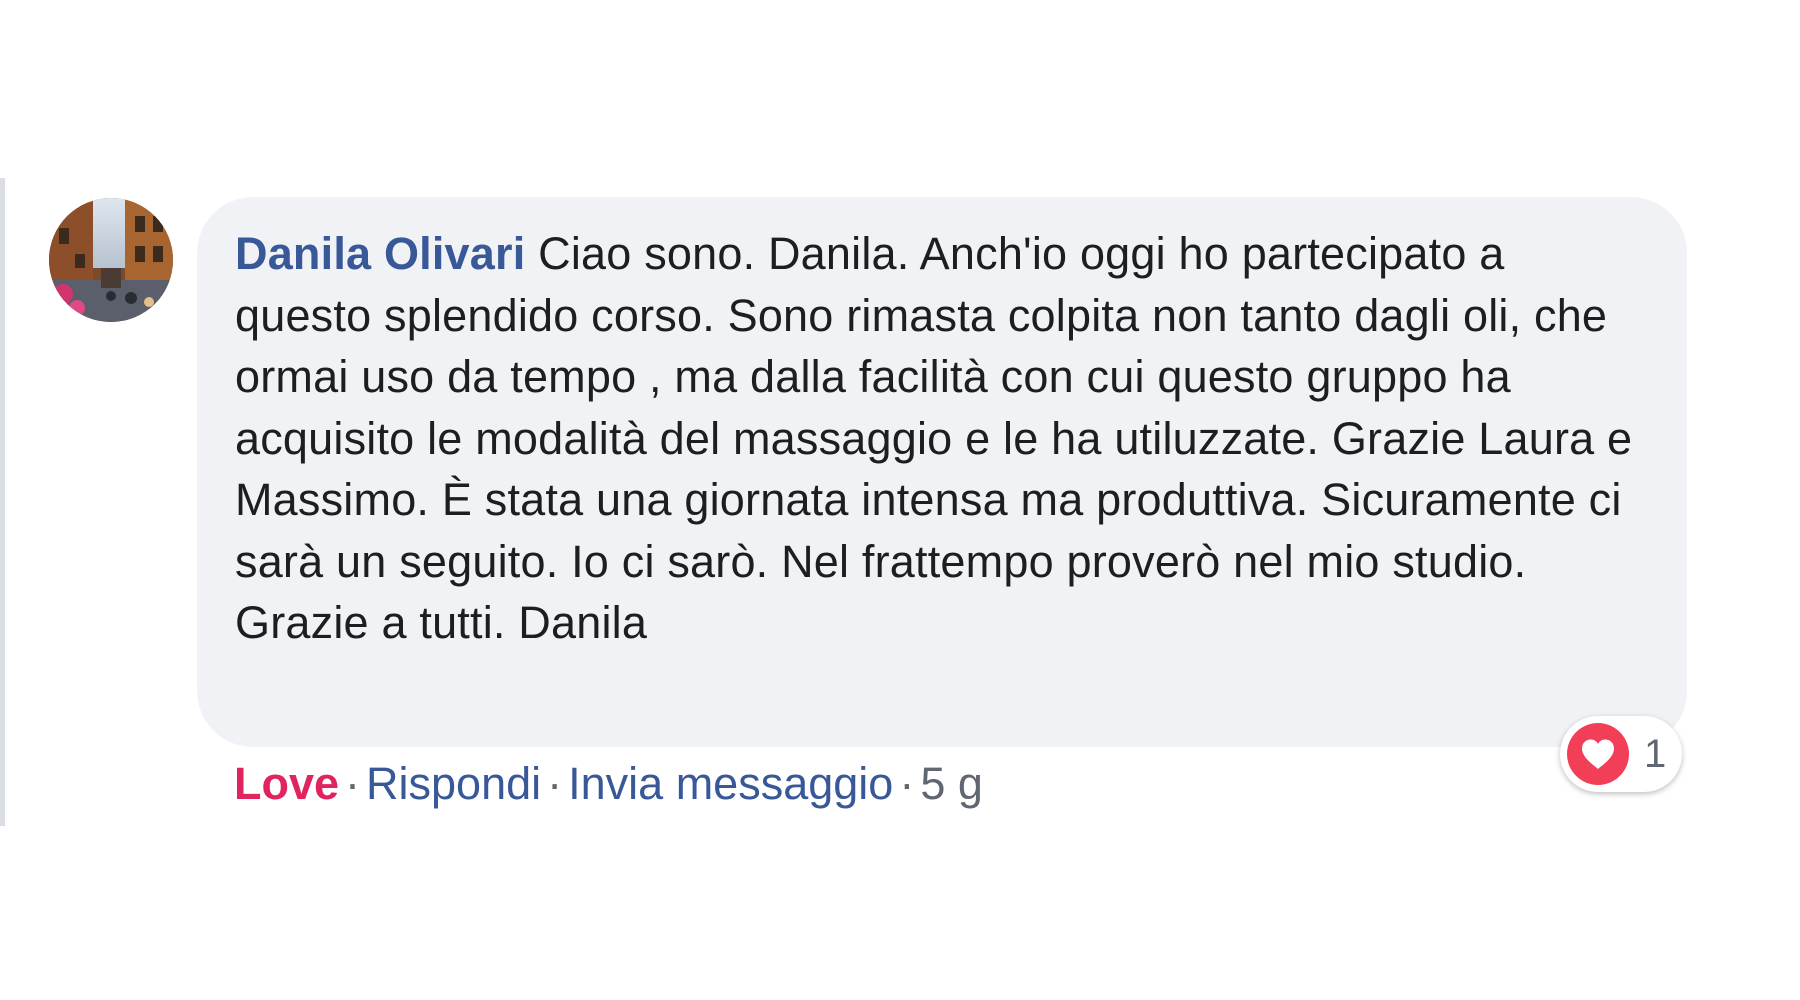 The image size is (1800, 1000). I want to click on reply-link: Rispondi, so click(453, 783).